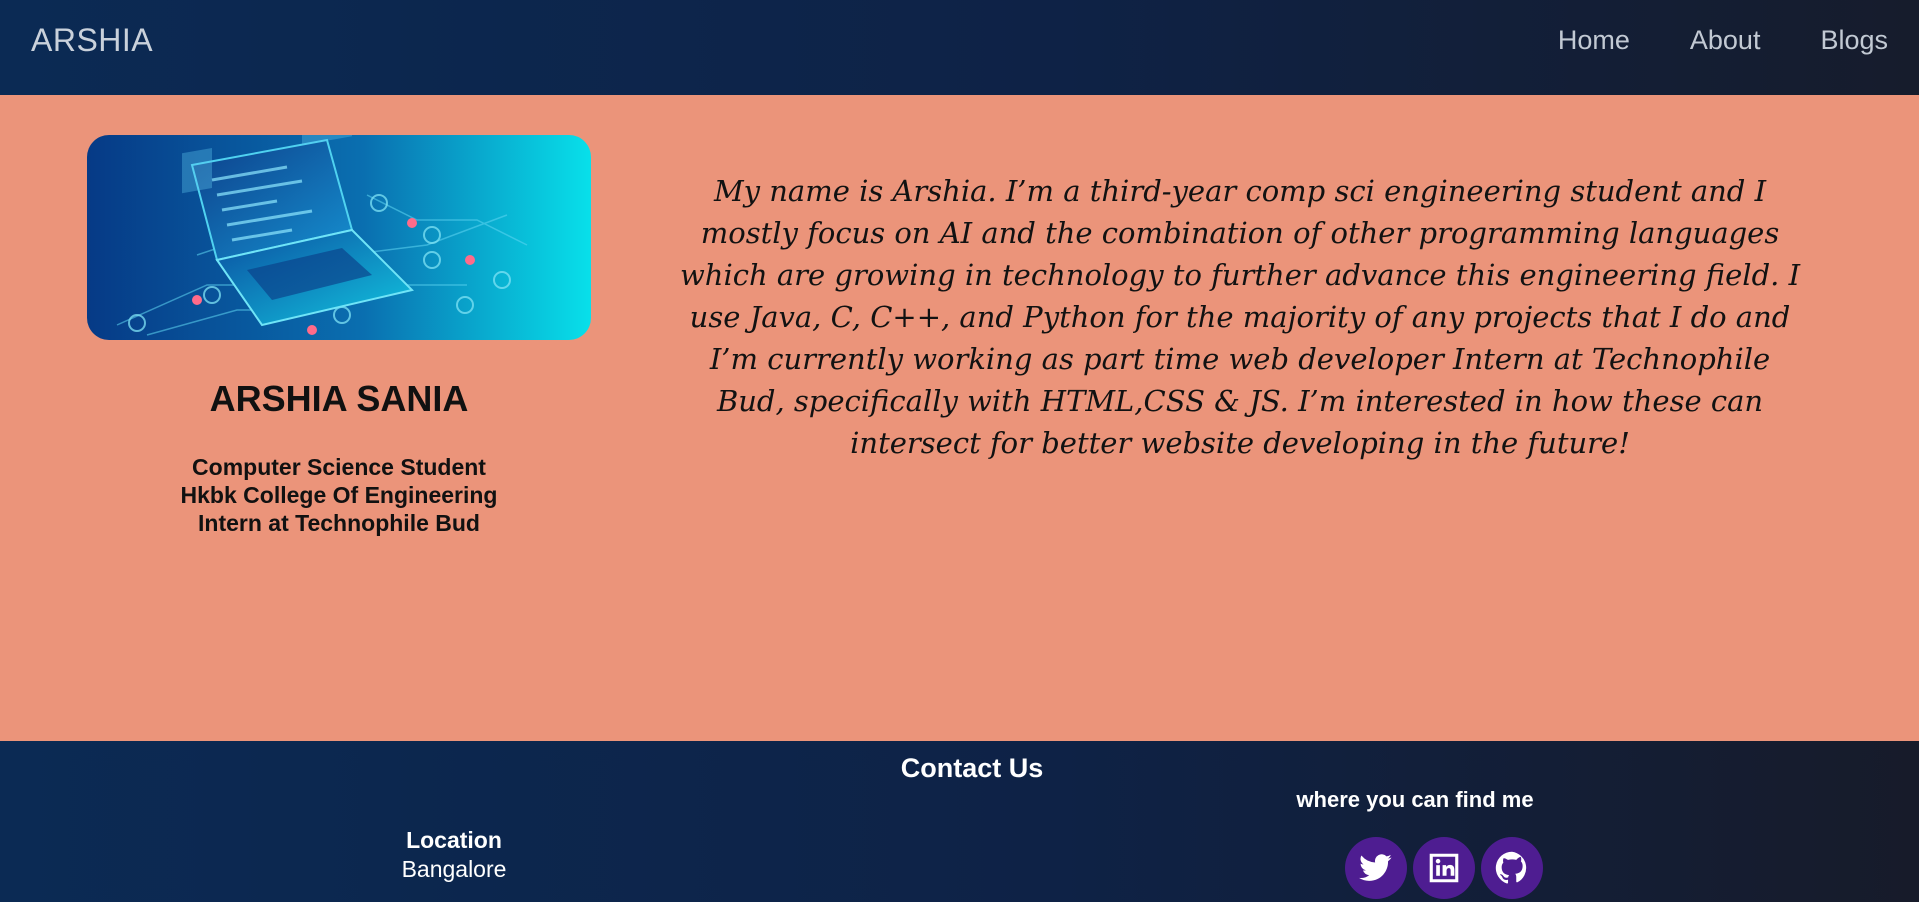 The height and width of the screenshot is (902, 1919). I want to click on twitter-link, so click(1376, 868).